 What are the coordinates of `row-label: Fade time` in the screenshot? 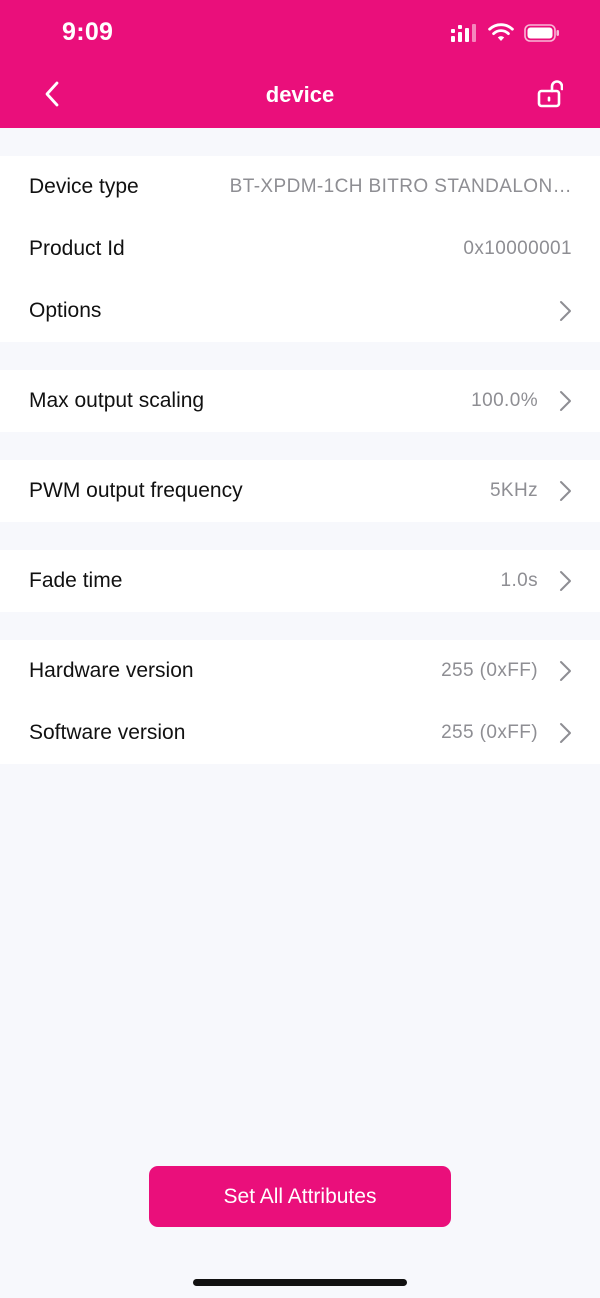 It's located at (76, 580).